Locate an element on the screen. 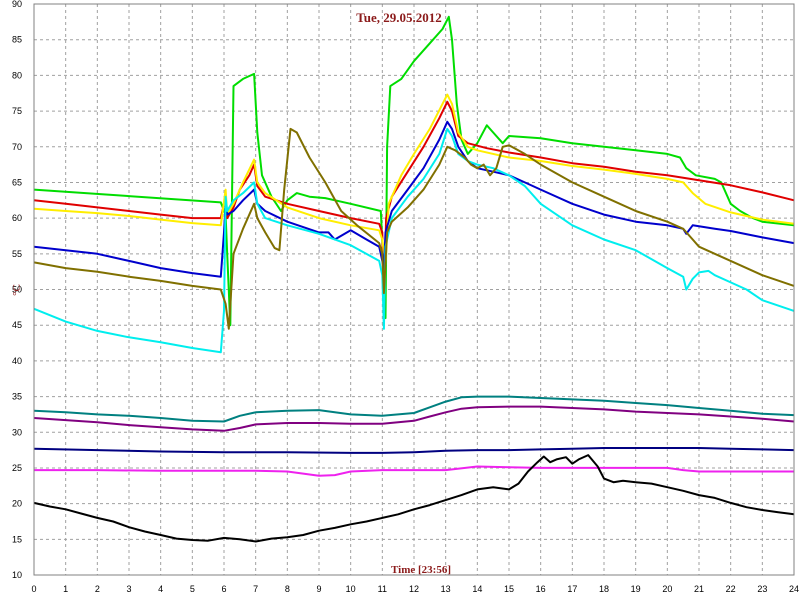  x-tick-label: 20 is located at coordinates (667, 589).